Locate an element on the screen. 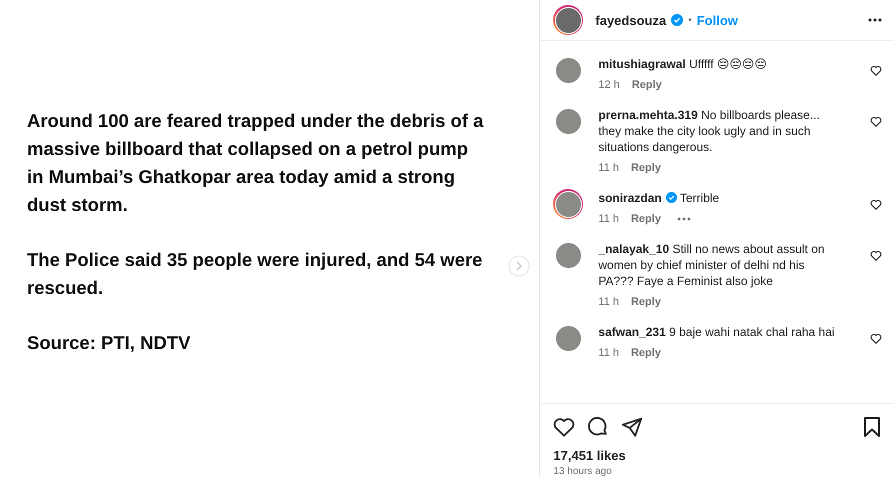 Image resolution: width=894 pixels, height=477 pixels. share-paper-plane-icon is located at coordinates (632, 427).